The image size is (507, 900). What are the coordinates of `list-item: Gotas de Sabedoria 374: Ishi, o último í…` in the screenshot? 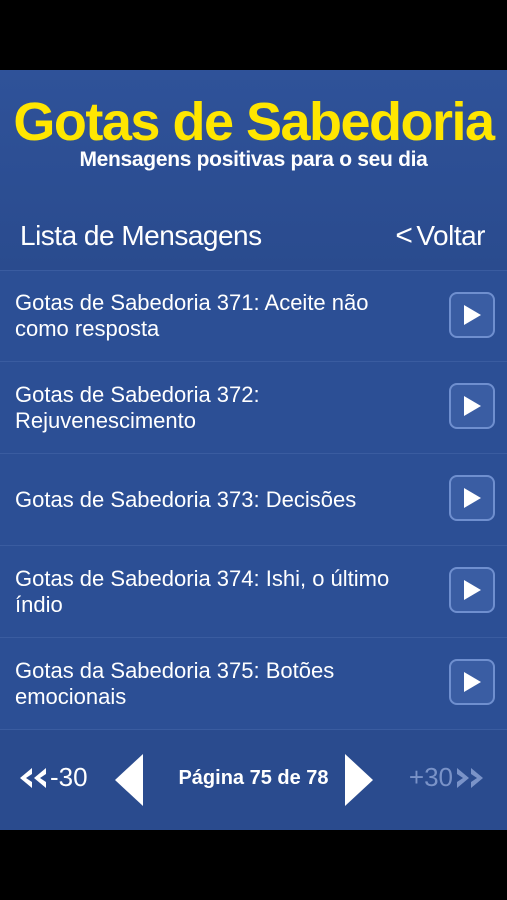 It's located at (253, 592).